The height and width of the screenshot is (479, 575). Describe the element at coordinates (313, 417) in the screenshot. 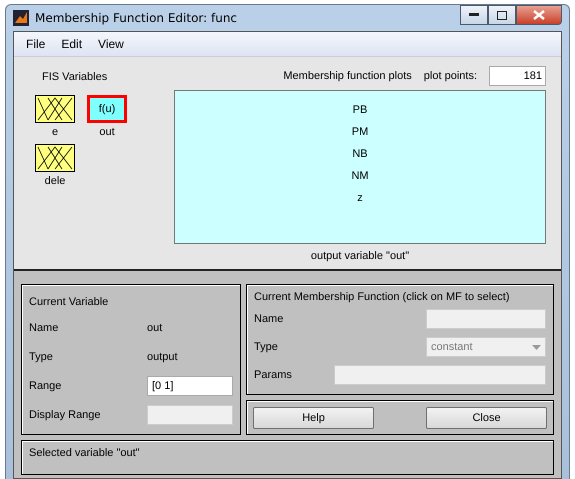

I see `dialog-button: Help` at that location.